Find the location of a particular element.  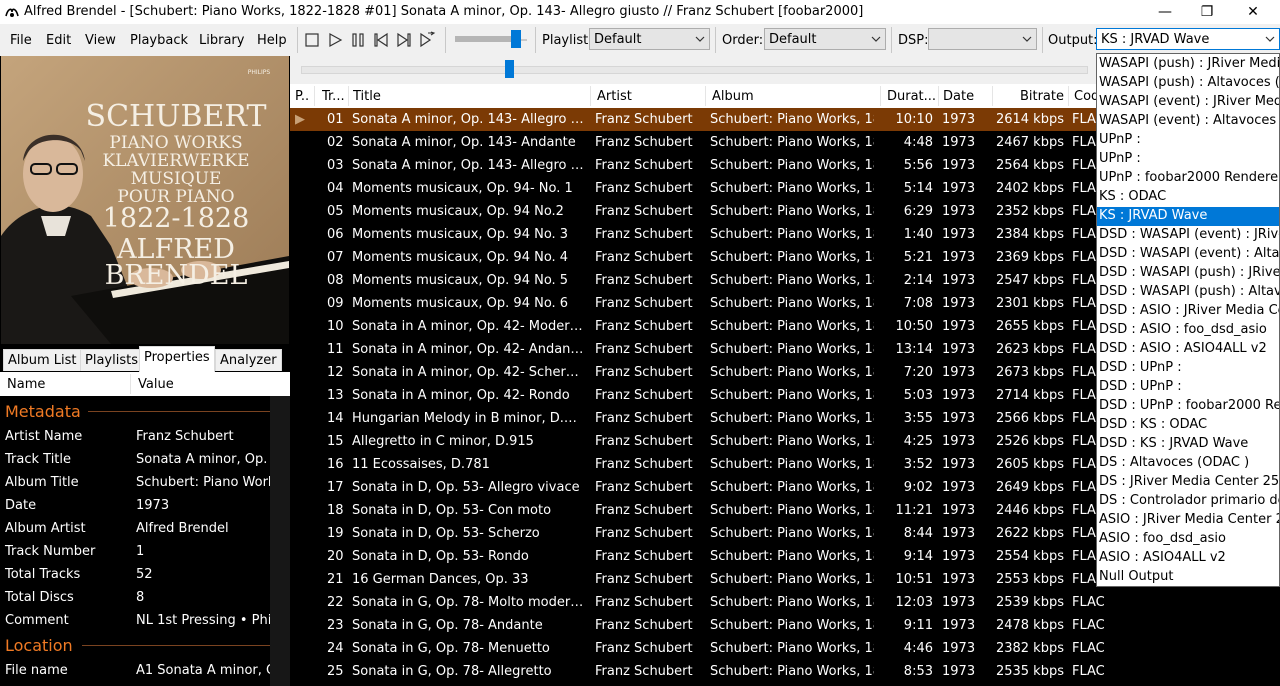

track-duration: 8:53 is located at coordinates (918, 671).